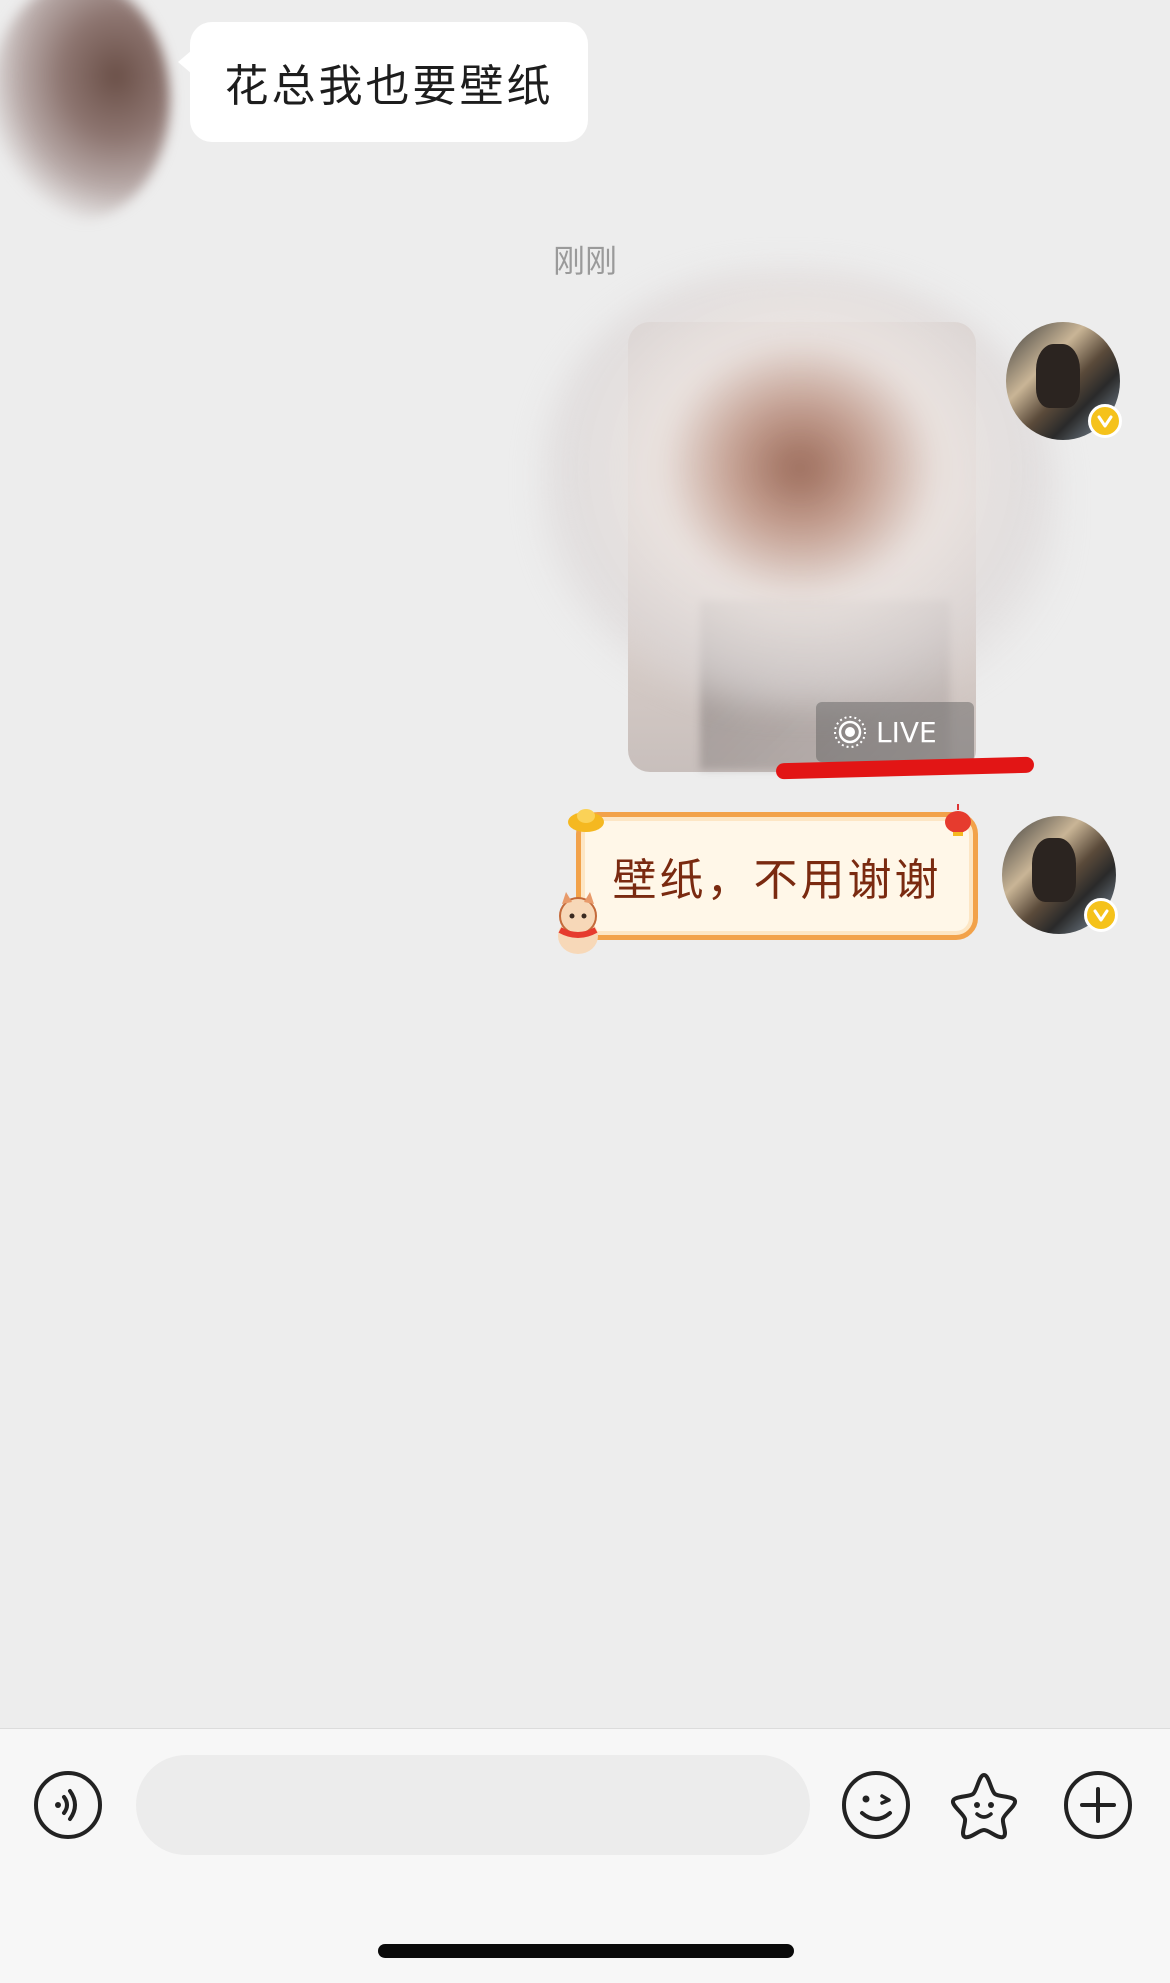 The height and width of the screenshot is (1983, 1170). I want to click on live-photo-badge: LIVE, so click(895, 732).